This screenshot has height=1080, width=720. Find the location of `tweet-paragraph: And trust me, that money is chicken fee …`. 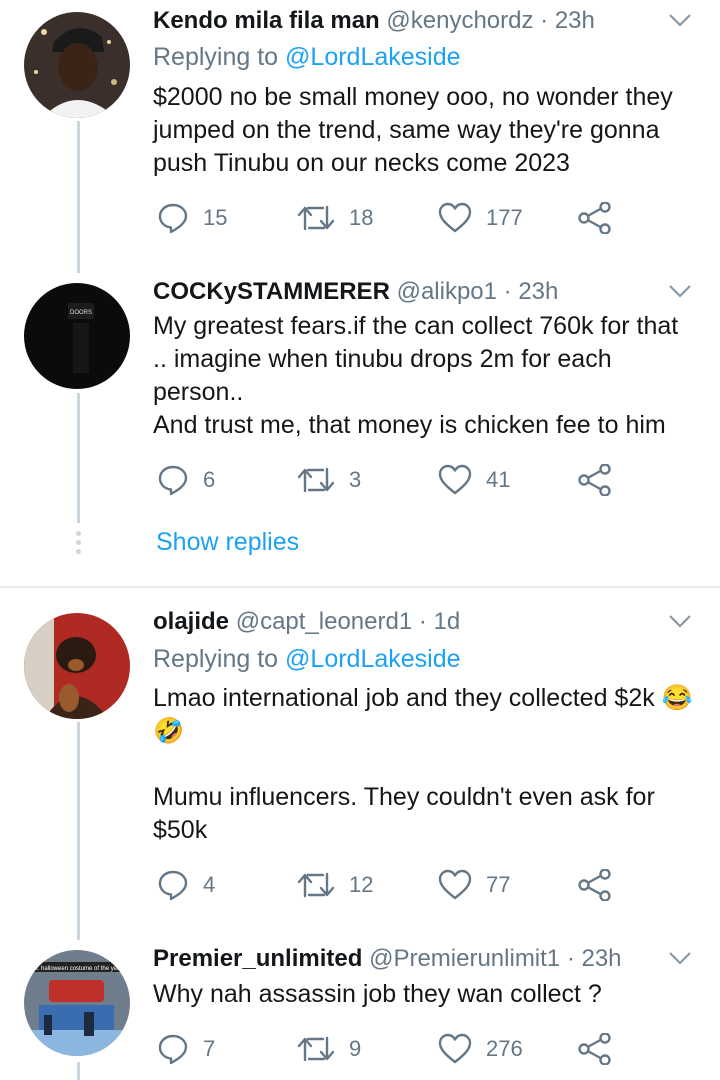

tweet-paragraph: And trust me, that money is chicken fee … is located at coordinates (409, 425).